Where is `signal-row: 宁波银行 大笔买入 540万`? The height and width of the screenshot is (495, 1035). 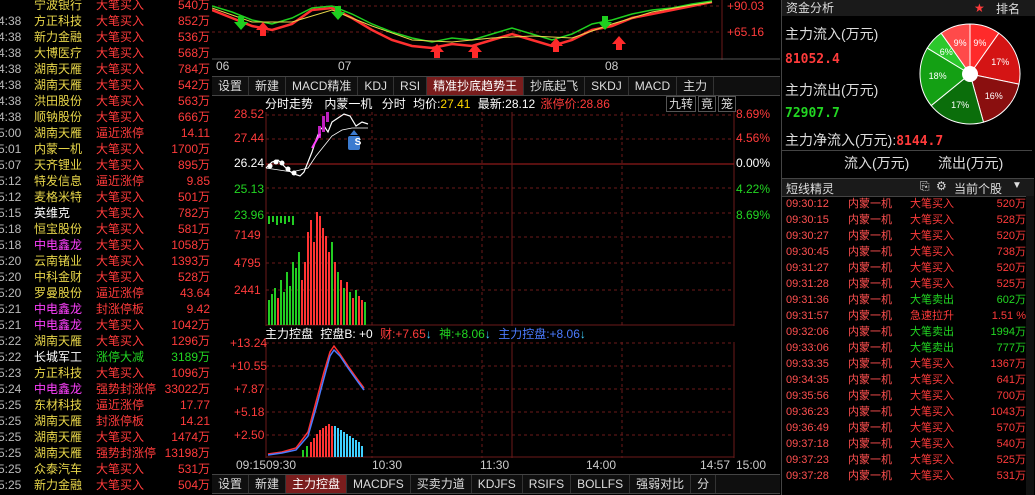
signal-row: 宁波银行 大笔买入 540万 is located at coordinates (106, 6).